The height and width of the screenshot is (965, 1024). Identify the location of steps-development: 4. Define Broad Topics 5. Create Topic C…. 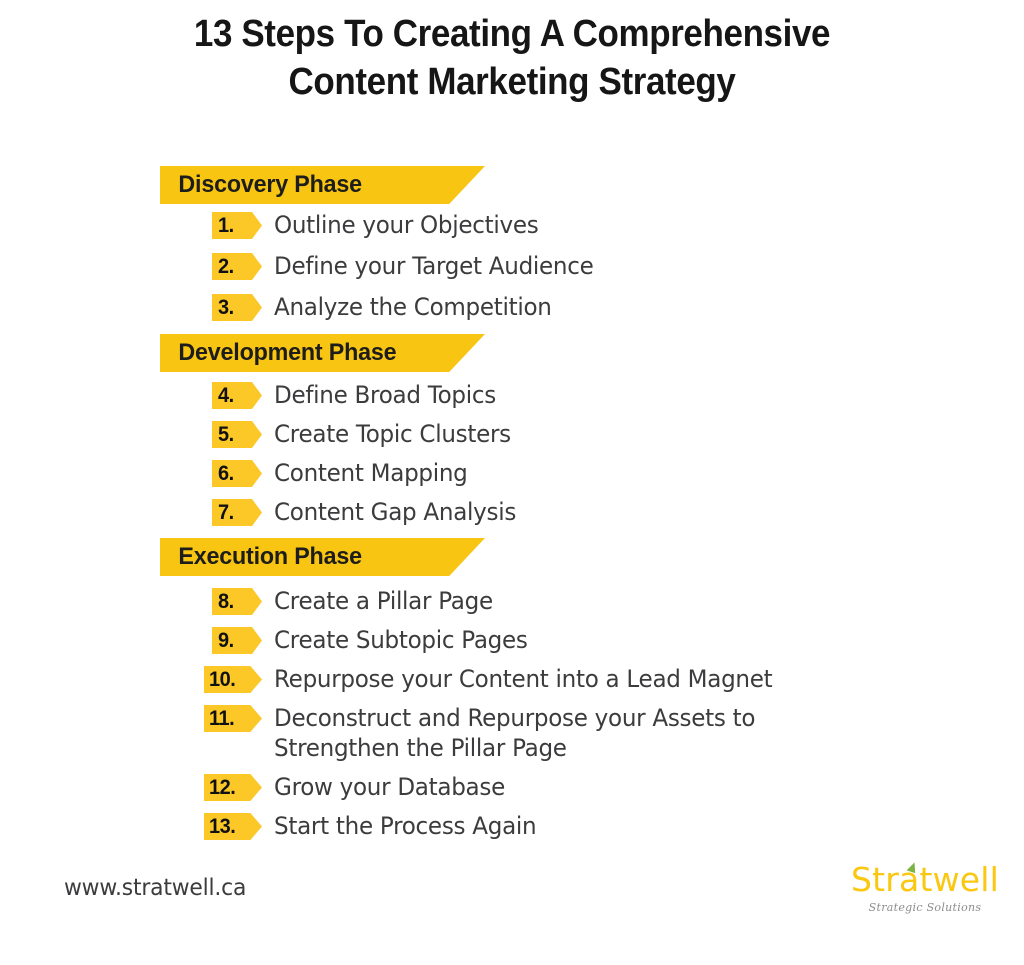
(592, 453).